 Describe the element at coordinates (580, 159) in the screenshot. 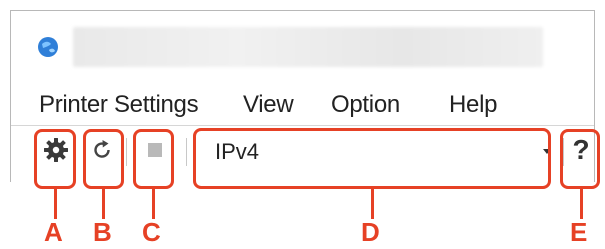

I see `callout-box-e` at that location.